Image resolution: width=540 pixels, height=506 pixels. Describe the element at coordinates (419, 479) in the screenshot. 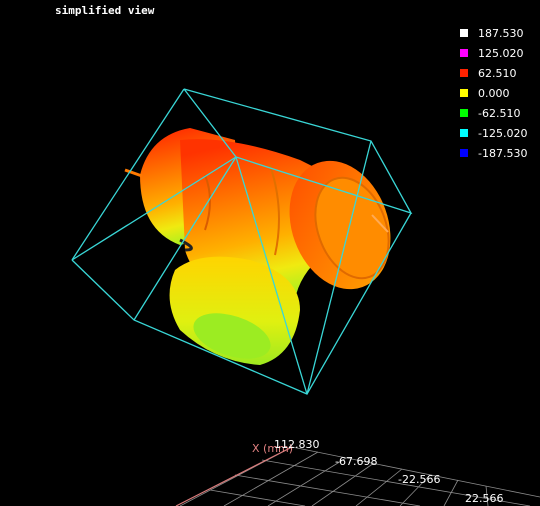

I see `axis-tick-label: -22.566` at that location.